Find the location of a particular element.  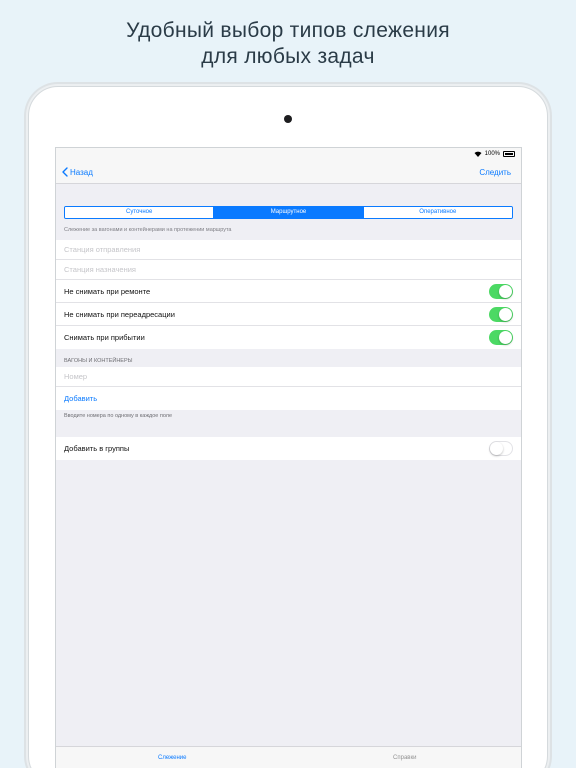

option-row-repair: Не снимать при ремонте is located at coordinates (288, 291).